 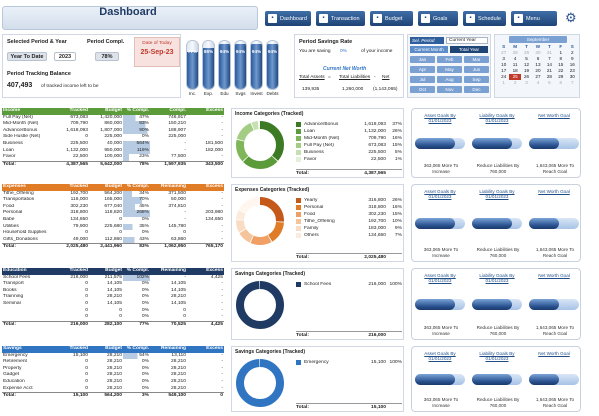 What do you see at coordinates (113, 382) in the screenshot?
I see `table-row: Education 0 28,210 0% 28,210-` at bounding box center [113, 382].